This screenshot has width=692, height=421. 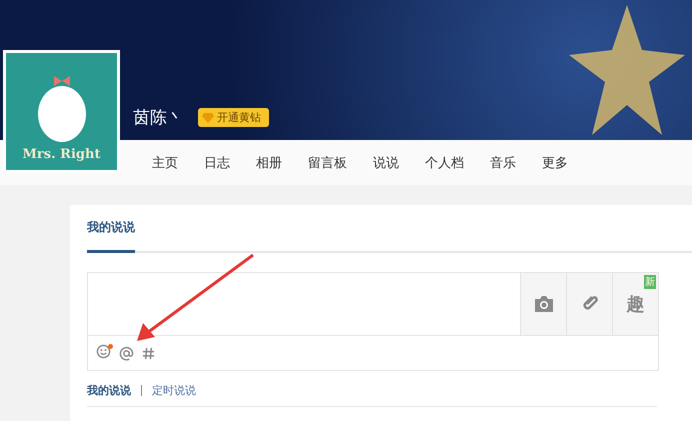 I want to click on nav-link: 主页, so click(x=165, y=163).